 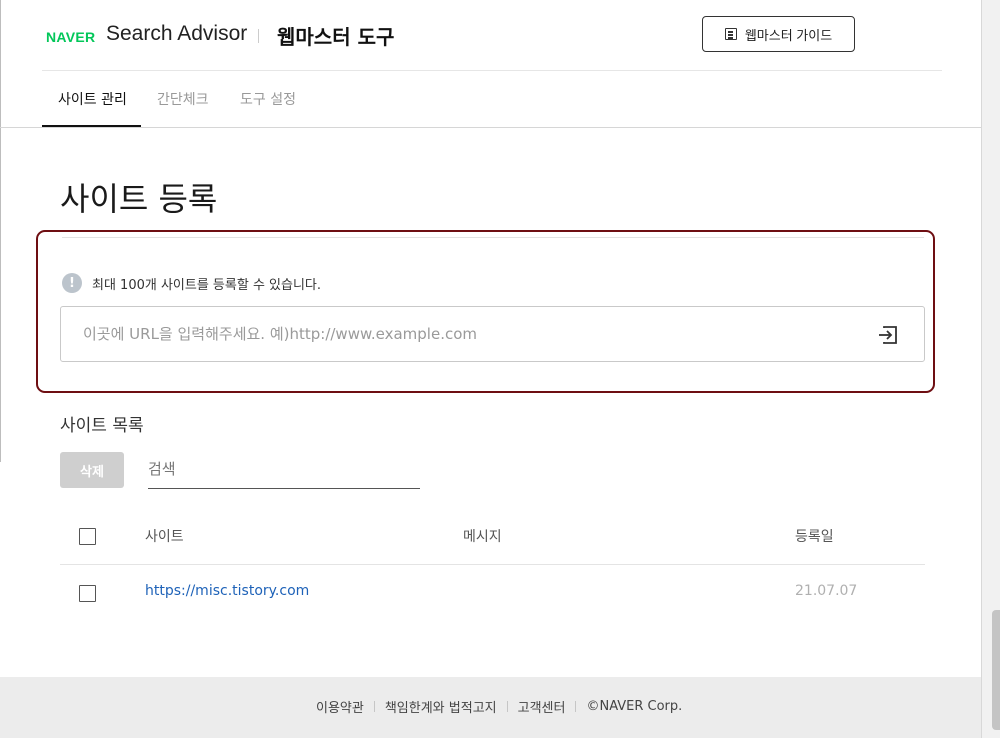 What do you see at coordinates (92, 470) in the screenshot?
I see `delete-button: 삭제` at bounding box center [92, 470].